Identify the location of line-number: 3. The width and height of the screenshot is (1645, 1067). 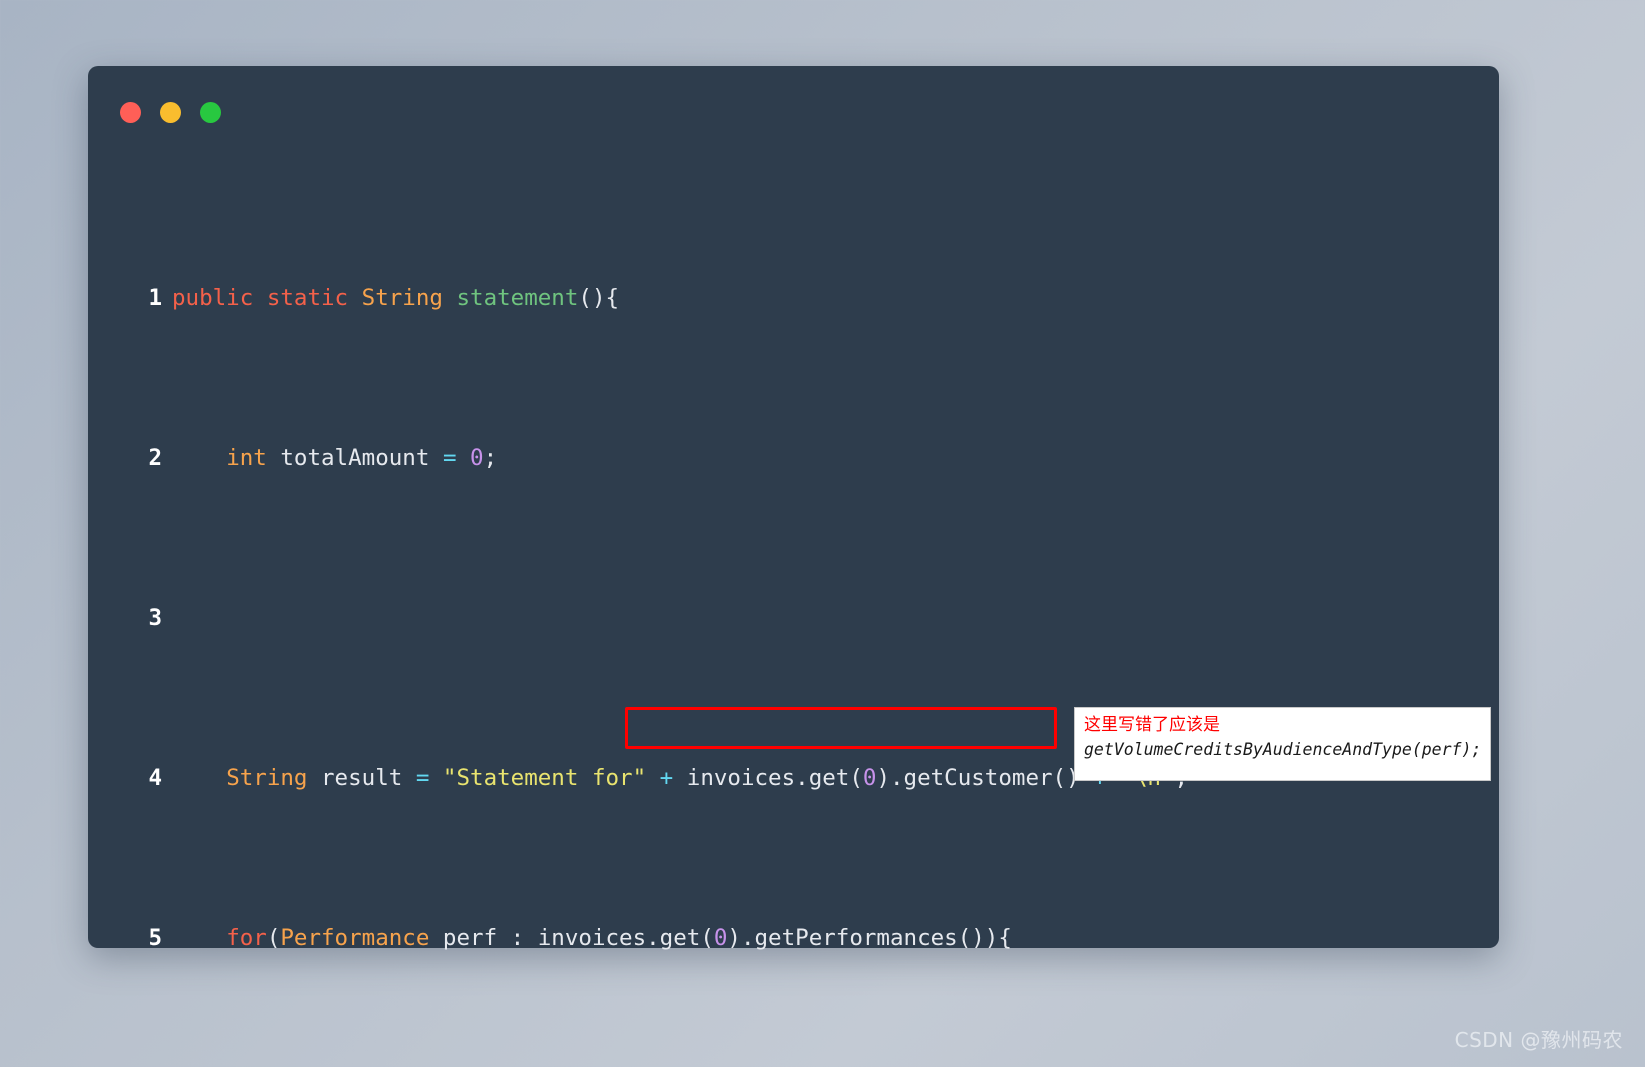
(155, 618).